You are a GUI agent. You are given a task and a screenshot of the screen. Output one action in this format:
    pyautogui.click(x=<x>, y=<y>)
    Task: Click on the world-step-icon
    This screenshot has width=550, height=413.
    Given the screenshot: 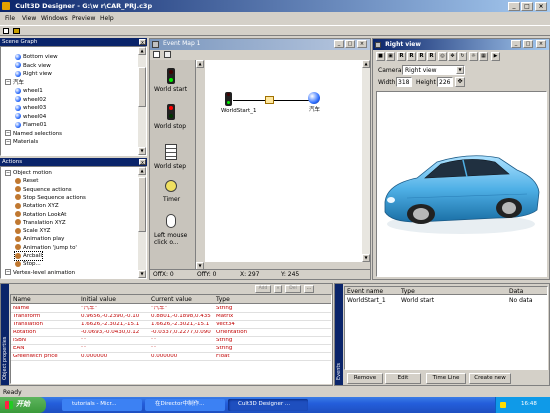 What is the action you would take?
    pyautogui.click(x=171, y=152)
    